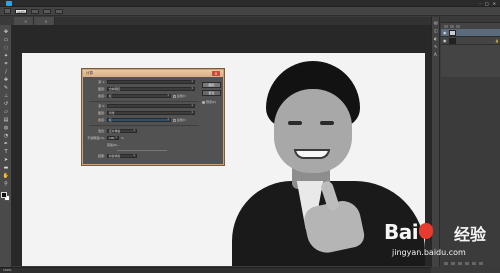  What do you see at coordinates (6, 56) in the screenshot?
I see `magic-wand-icon: ✦` at bounding box center [6, 56].